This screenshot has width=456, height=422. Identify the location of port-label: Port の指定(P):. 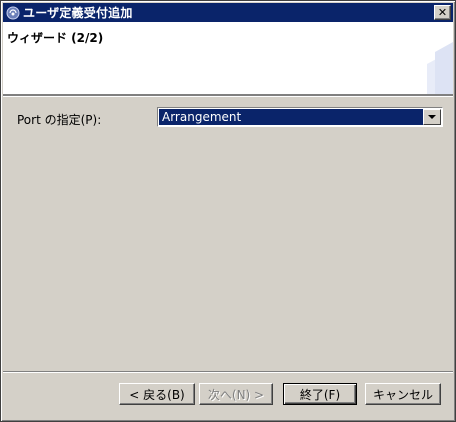
(59, 120).